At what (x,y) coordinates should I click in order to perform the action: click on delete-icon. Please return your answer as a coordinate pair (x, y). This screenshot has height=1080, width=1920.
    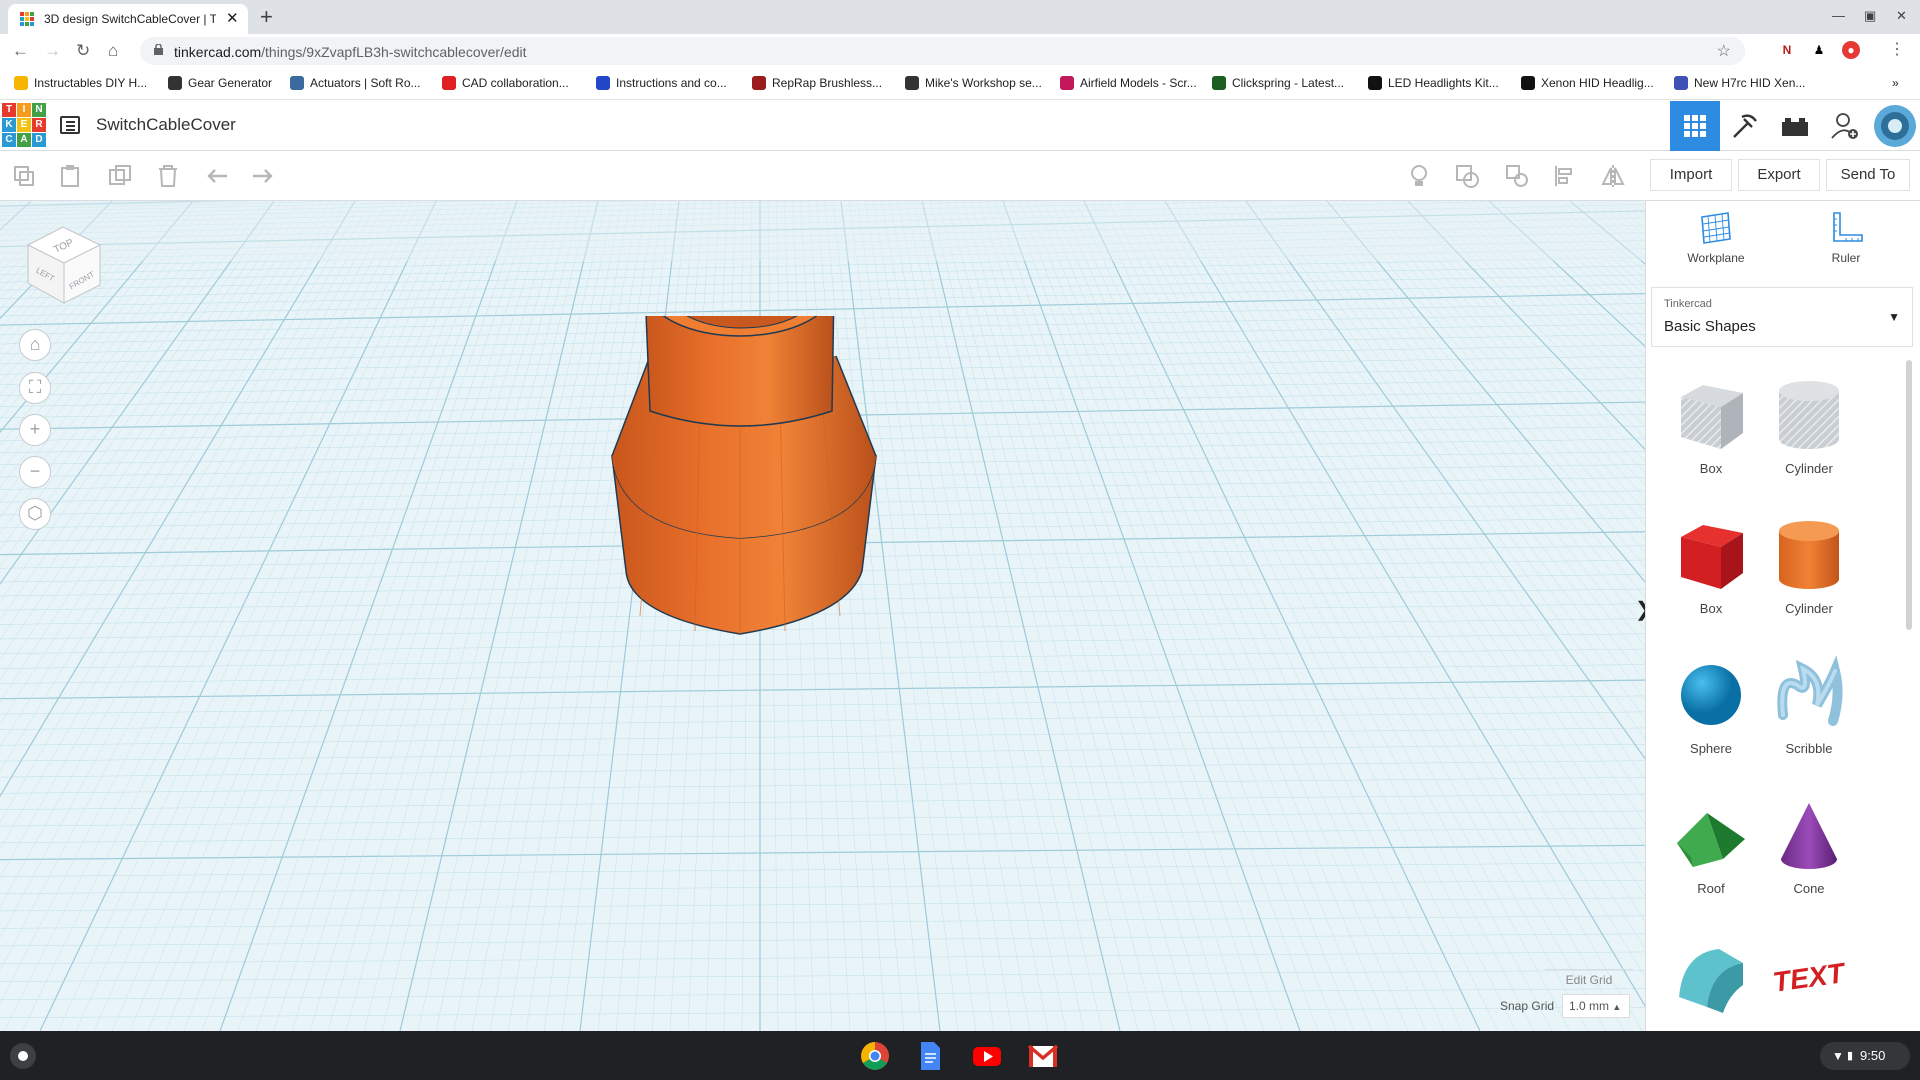
    Looking at the image, I should click on (168, 176).